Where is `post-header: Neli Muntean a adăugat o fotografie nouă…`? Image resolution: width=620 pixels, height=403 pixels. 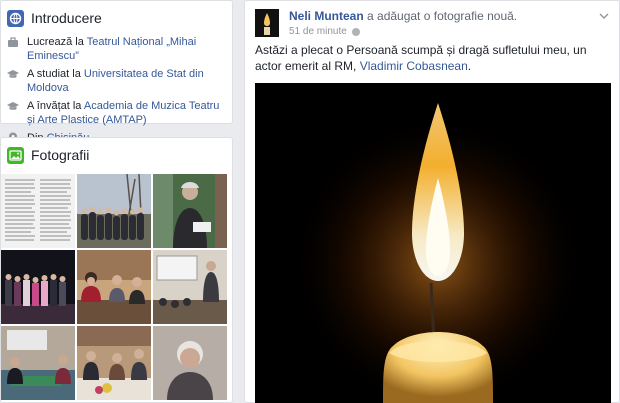
post-header: Neli Muntean a adăugat o fotografie nouă… is located at coordinates (432, 21).